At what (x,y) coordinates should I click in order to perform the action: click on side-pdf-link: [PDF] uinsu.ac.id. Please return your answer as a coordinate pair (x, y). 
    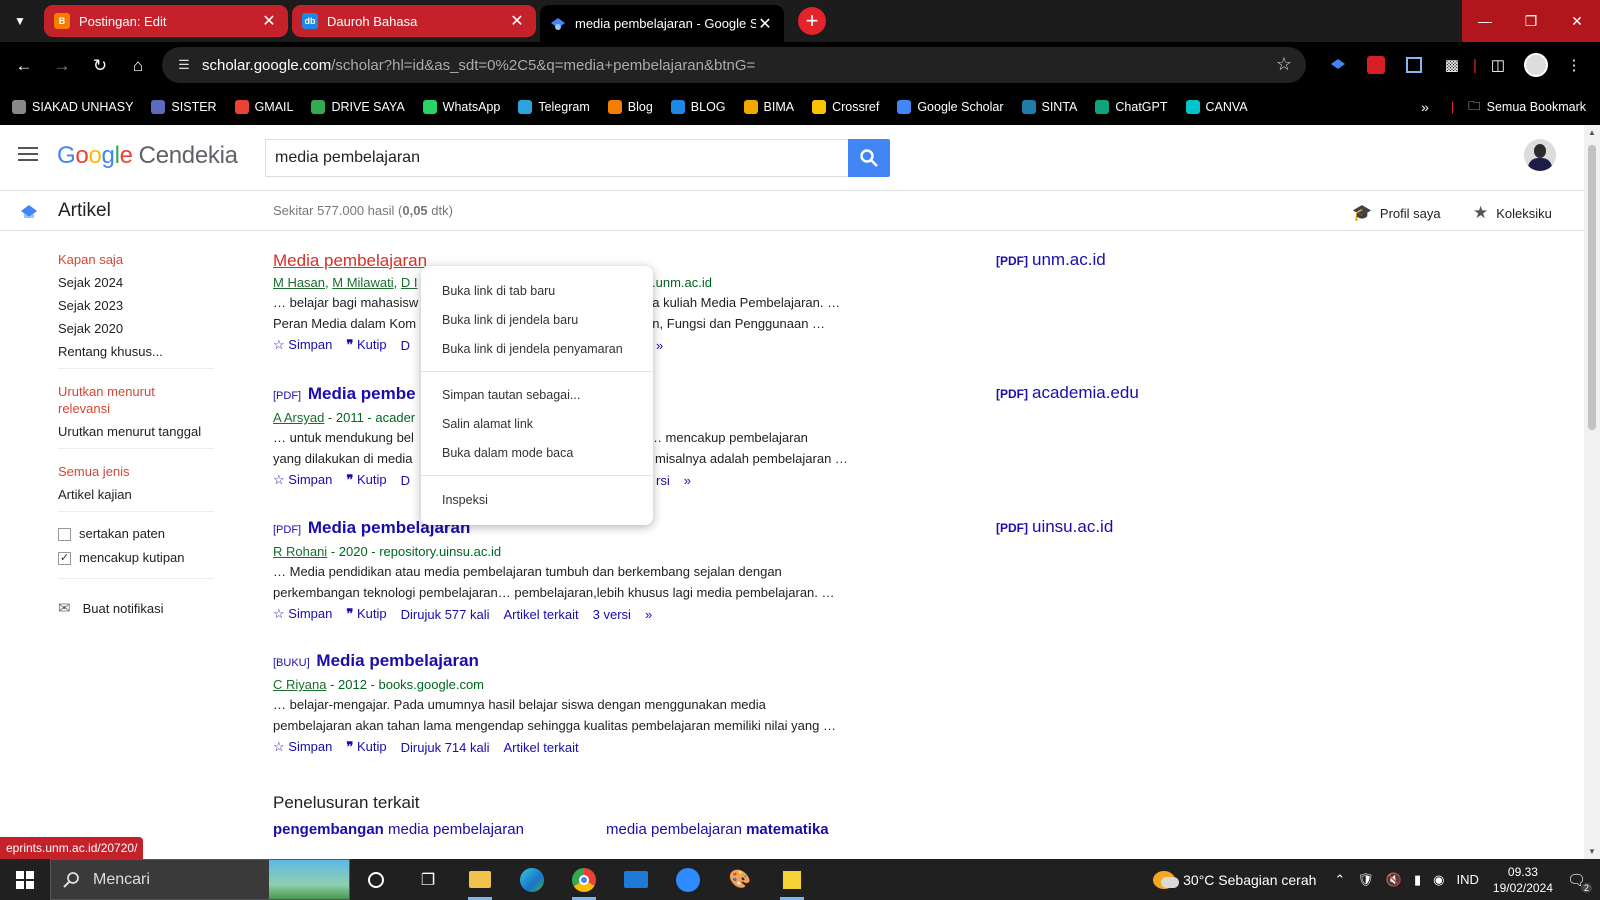
    Looking at the image, I should click on (1054, 527).